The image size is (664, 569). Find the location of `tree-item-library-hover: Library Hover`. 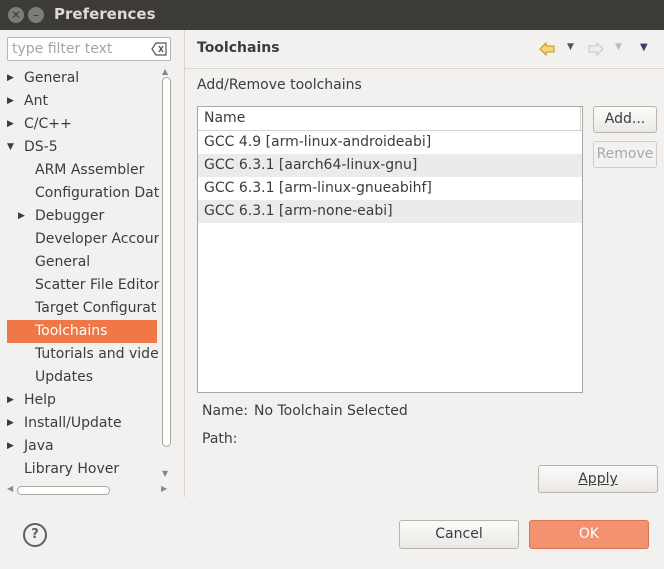

tree-item-library-hover: Library Hover is located at coordinates (82, 469).